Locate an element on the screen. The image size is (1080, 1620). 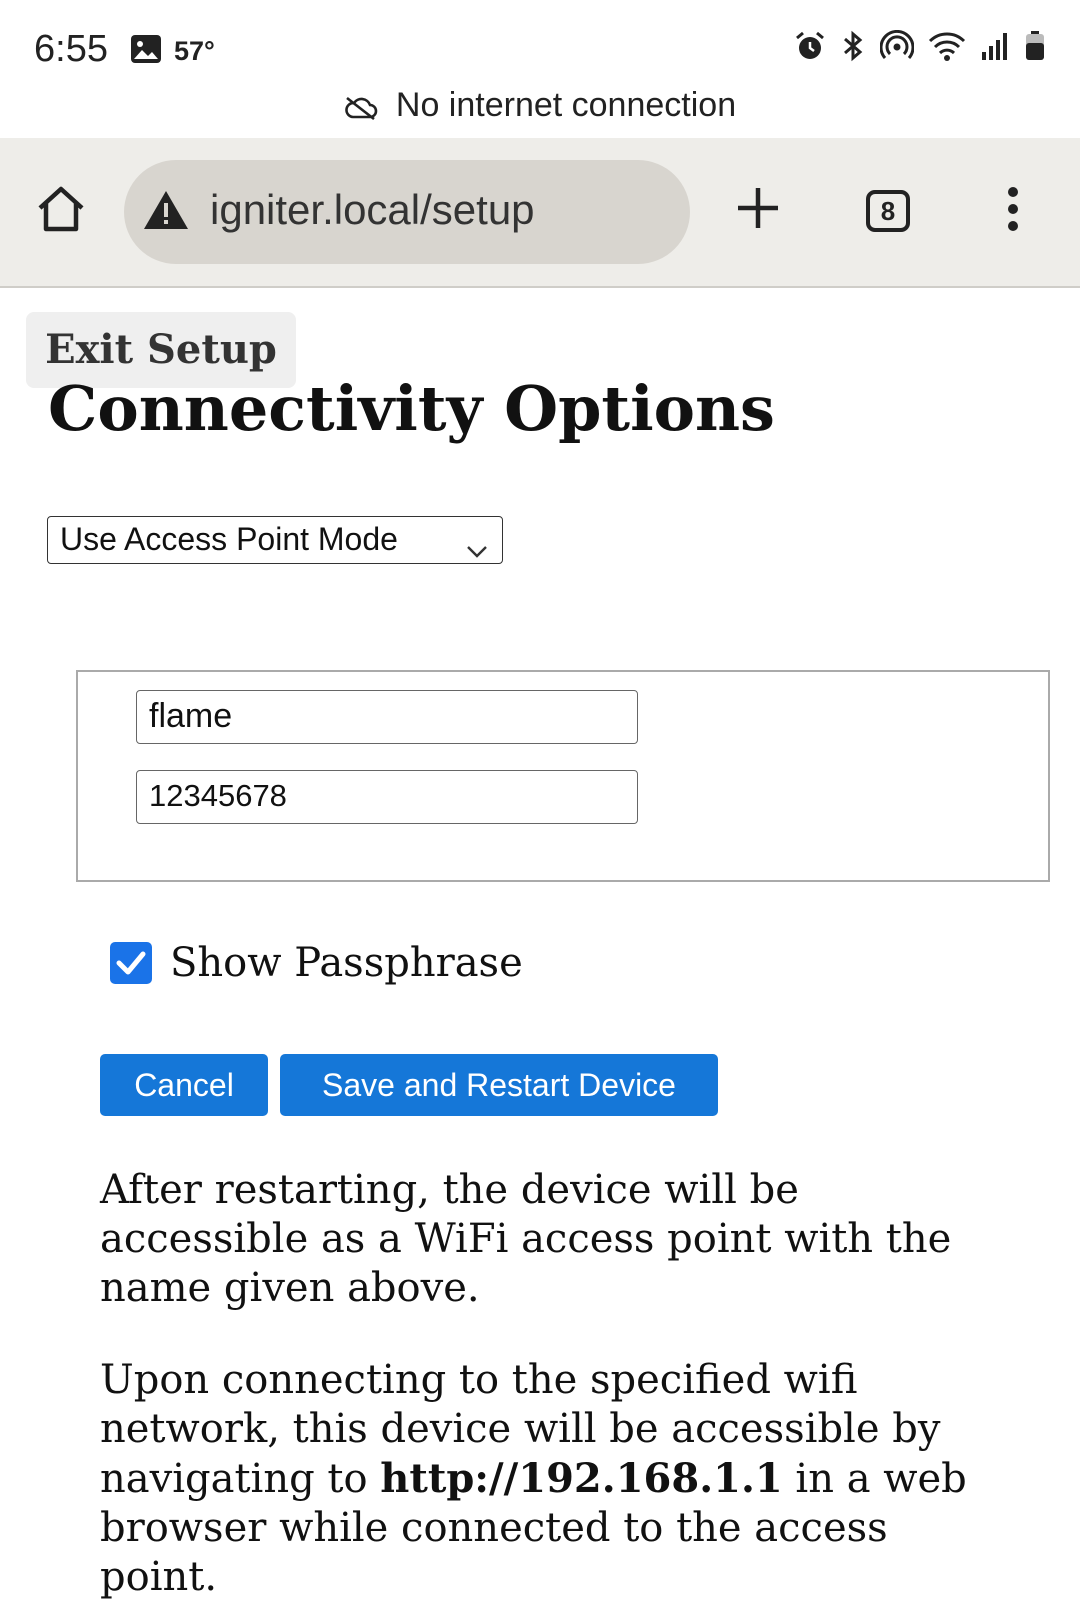
ip-address: http://192.168.1.1 is located at coordinates (581, 1478).